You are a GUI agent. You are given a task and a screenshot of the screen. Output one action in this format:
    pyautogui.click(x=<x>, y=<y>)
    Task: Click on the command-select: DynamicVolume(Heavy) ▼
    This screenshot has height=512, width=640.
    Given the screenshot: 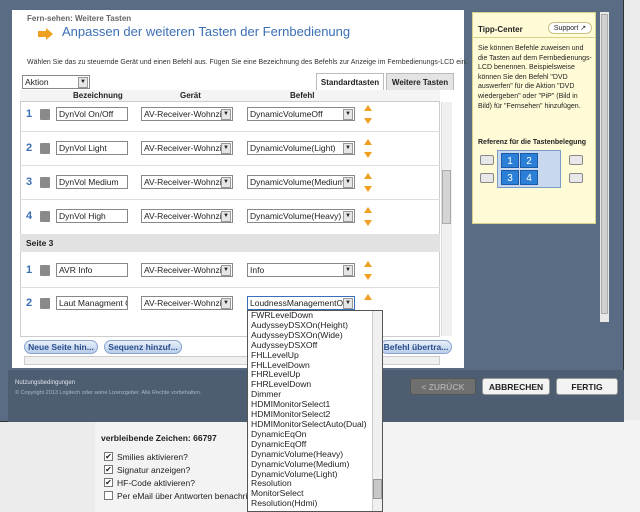 What is the action you would take?
    pyautogui.click(x=301, y=216)
    